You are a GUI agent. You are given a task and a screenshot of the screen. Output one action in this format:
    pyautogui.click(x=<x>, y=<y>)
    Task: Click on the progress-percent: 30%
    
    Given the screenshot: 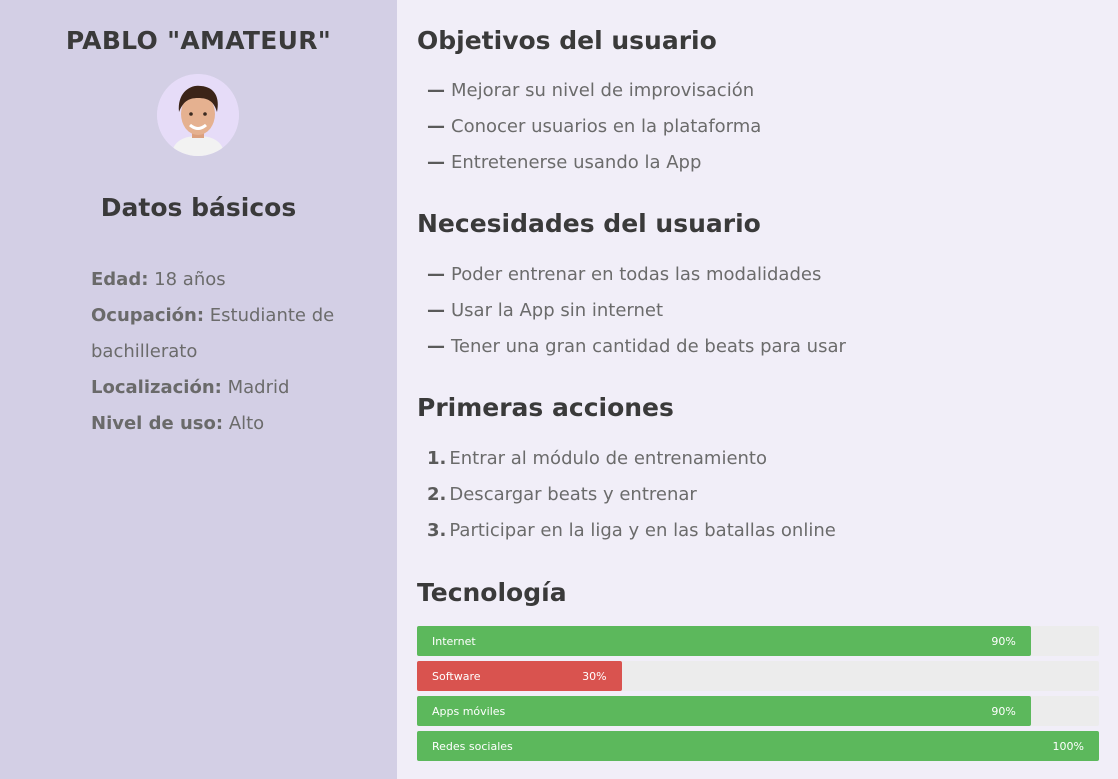 What is the action you would take?
    pyautogui.click(x=594, y=676)
    